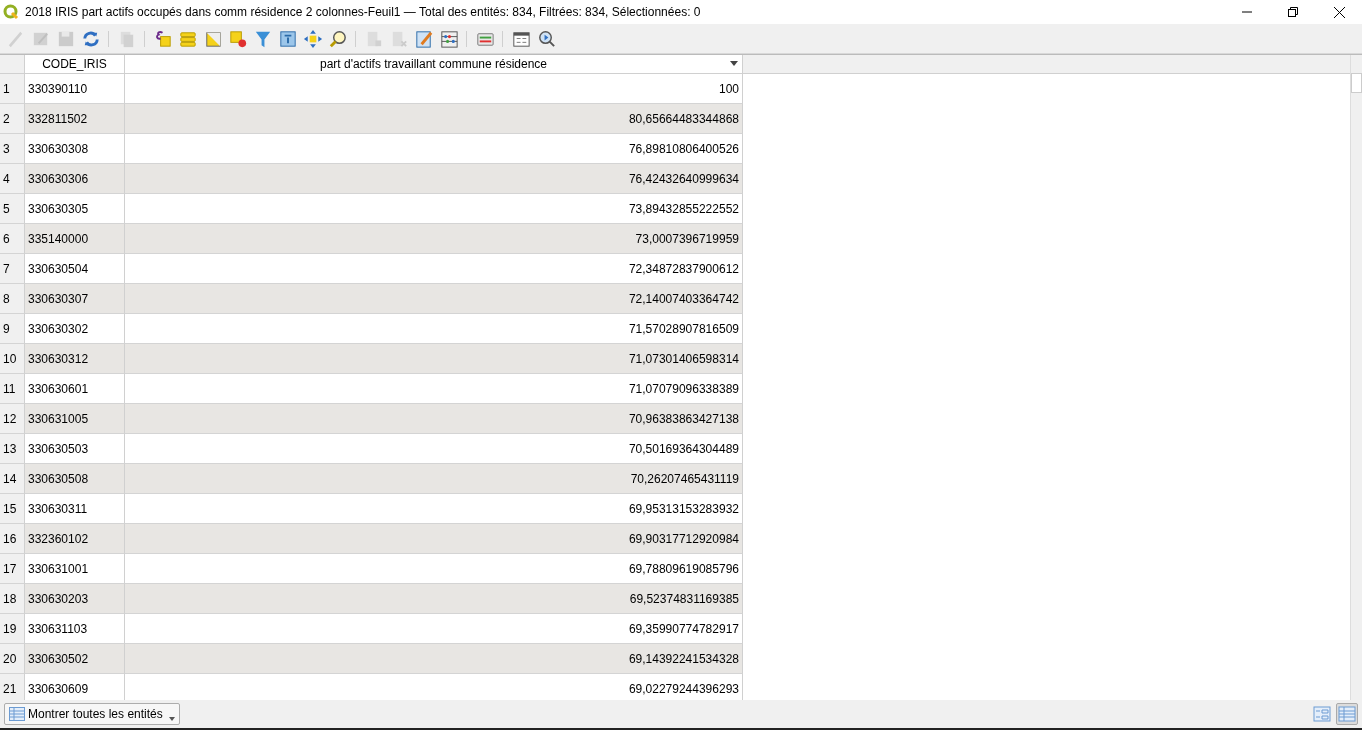  Describe the element at coordinates (75, 419) in the screenshot. I see `table-cell: 330631005` at that location.